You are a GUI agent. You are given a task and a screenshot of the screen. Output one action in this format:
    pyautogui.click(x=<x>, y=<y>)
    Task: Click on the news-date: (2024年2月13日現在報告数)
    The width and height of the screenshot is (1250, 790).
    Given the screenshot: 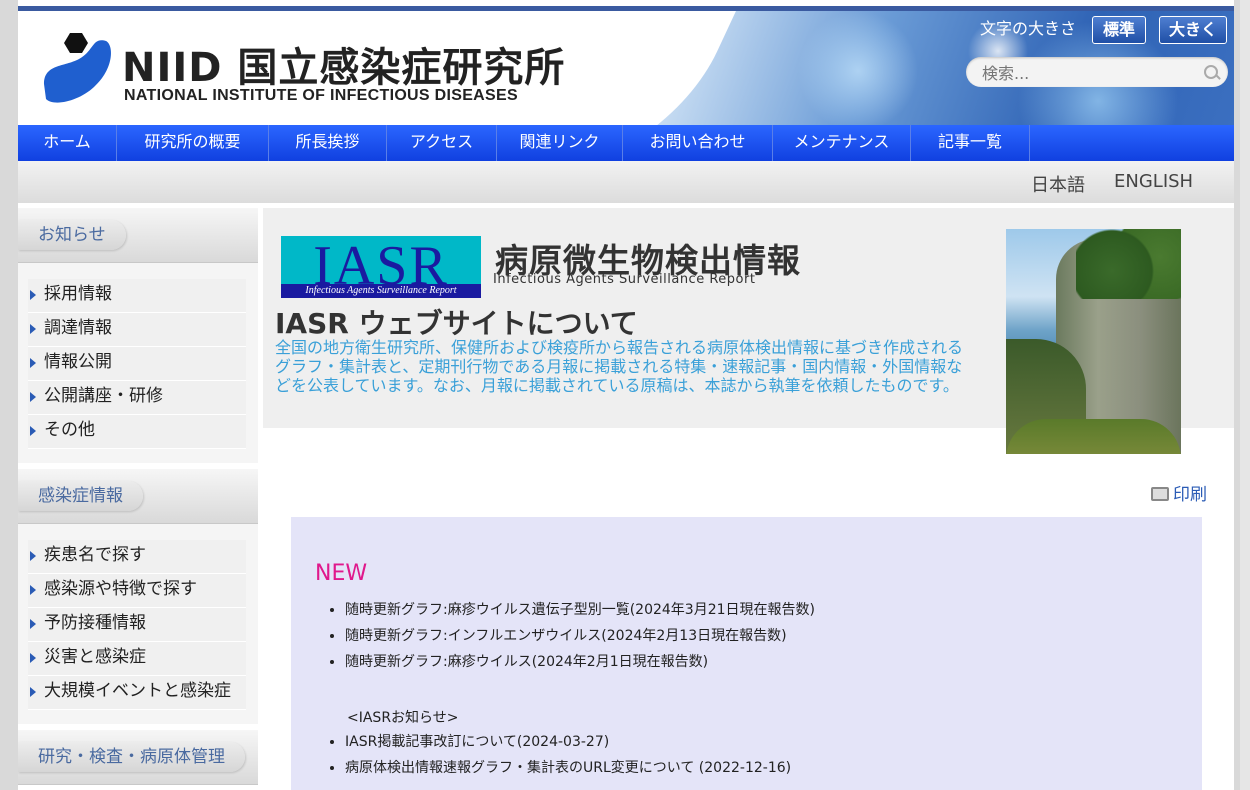 What is the action you would take?
    pyautogui.click(x=694, y=636)
    